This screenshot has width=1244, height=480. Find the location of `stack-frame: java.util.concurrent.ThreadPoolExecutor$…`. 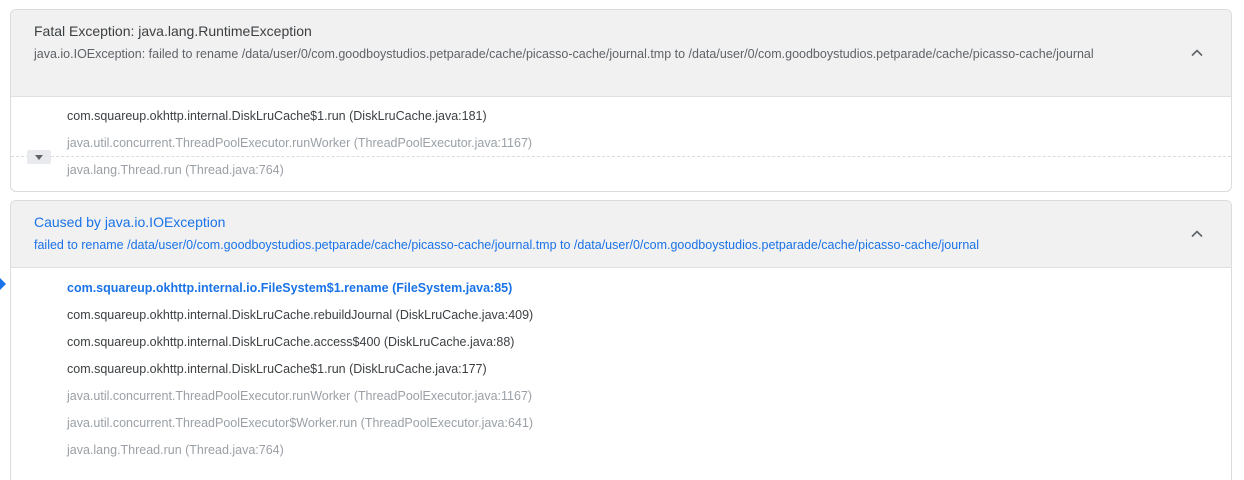

stack-frame: java.util.concurrent.ThreadPoolExecutor$… is located at coordinates (621, 423).